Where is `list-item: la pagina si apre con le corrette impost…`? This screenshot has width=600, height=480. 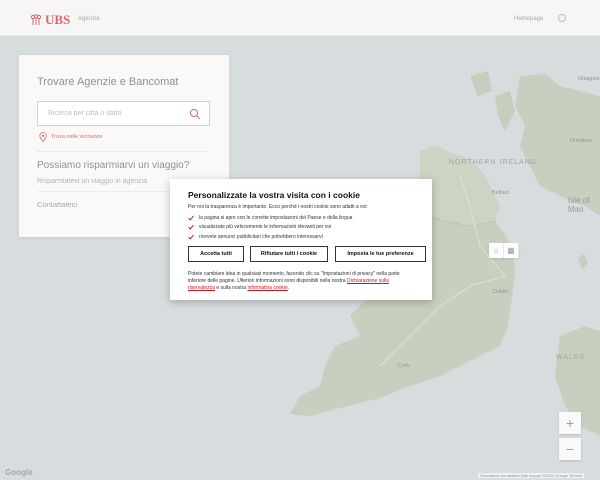 list-item: la pagina si apre con le corrette impost… is located at coordinates (270, 218).